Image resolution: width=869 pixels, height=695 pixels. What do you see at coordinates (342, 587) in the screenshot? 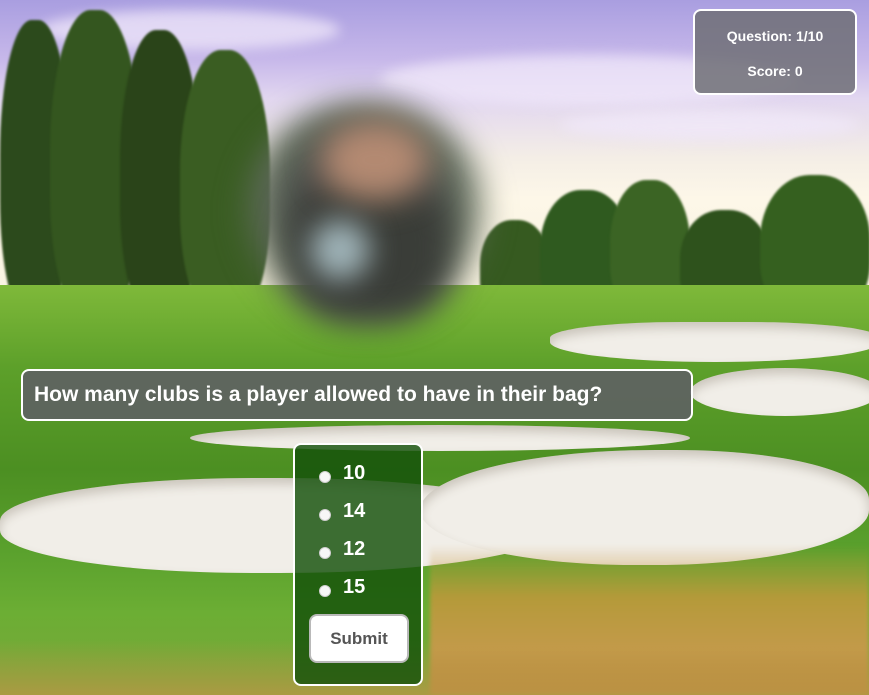
I see `answer-option: 15` at bounding box center [342, 587].